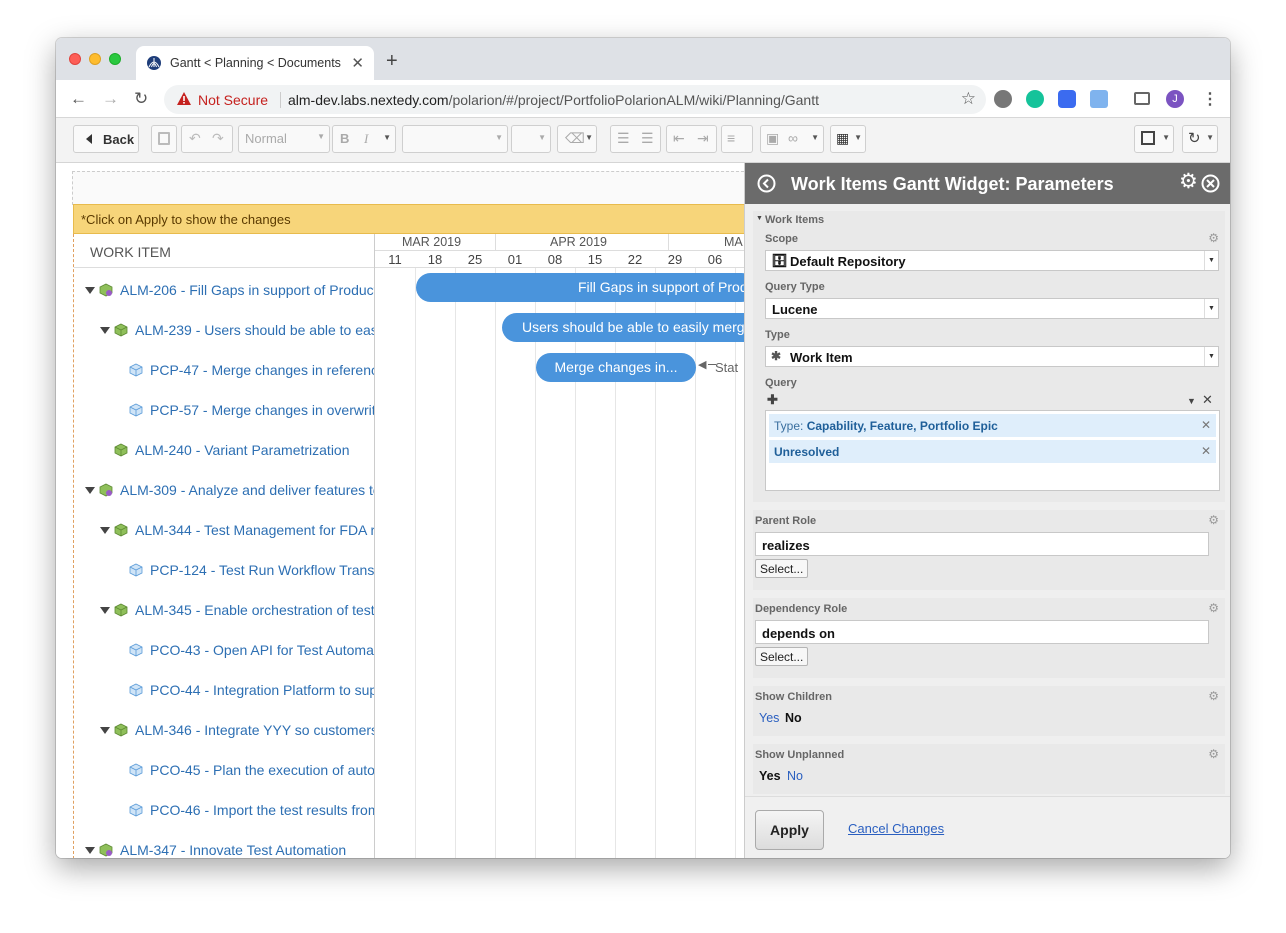 The height and width of the screenshot is (933, 1286). What do you see at coordinates (254, 610) in the screenshot?
I see `work-item-link: ALM-345 - Enable orchestration of test` at bounding box center [254, 610].